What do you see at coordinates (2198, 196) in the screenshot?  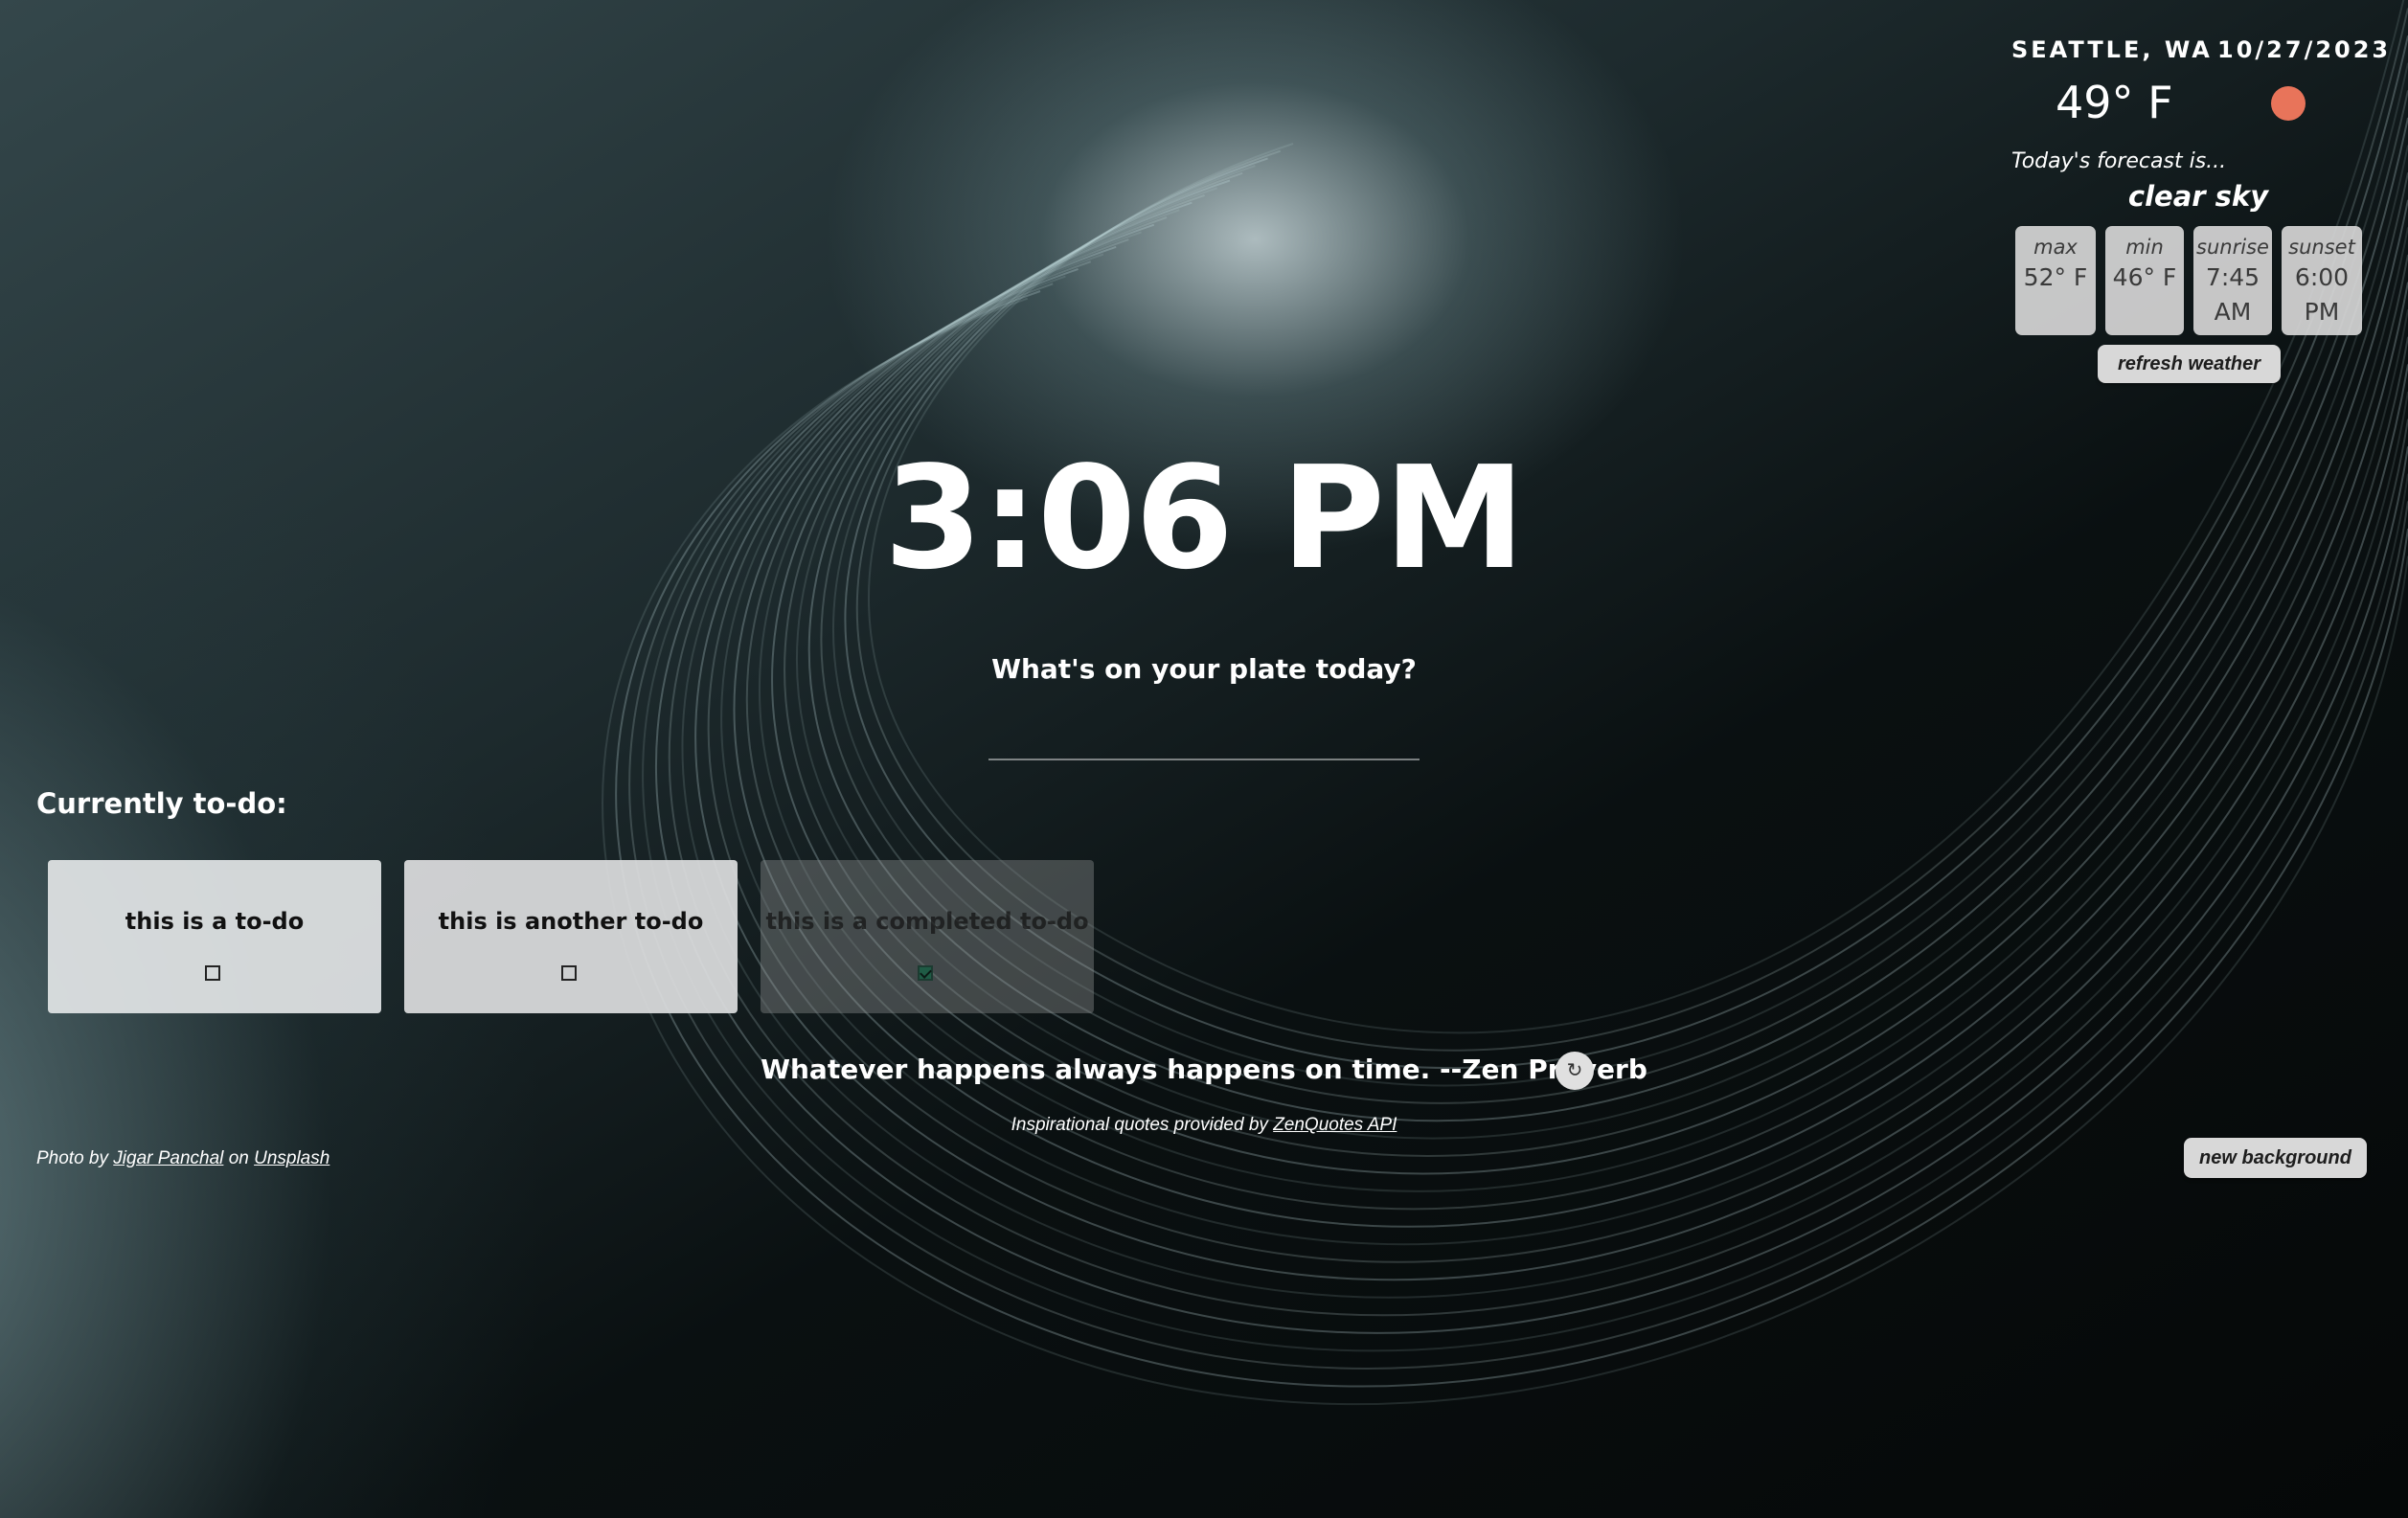 I see `forecast-description: clear sky` at bounding box center [2198, 196].